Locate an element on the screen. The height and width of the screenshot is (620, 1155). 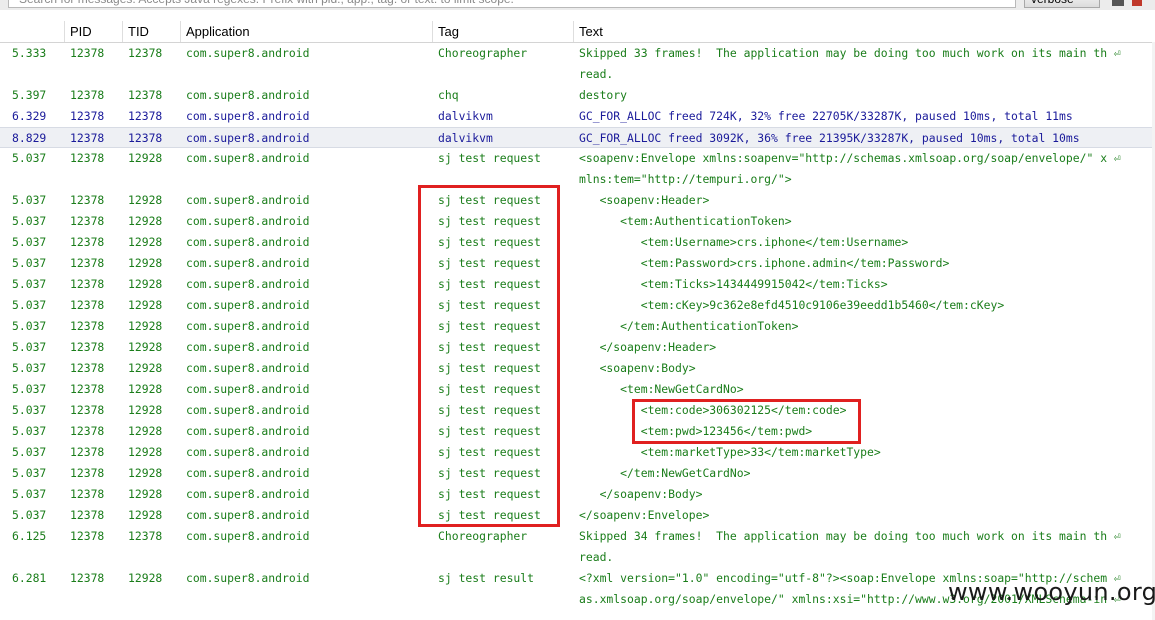
log-text: destory is located at coordinates (603, 95).